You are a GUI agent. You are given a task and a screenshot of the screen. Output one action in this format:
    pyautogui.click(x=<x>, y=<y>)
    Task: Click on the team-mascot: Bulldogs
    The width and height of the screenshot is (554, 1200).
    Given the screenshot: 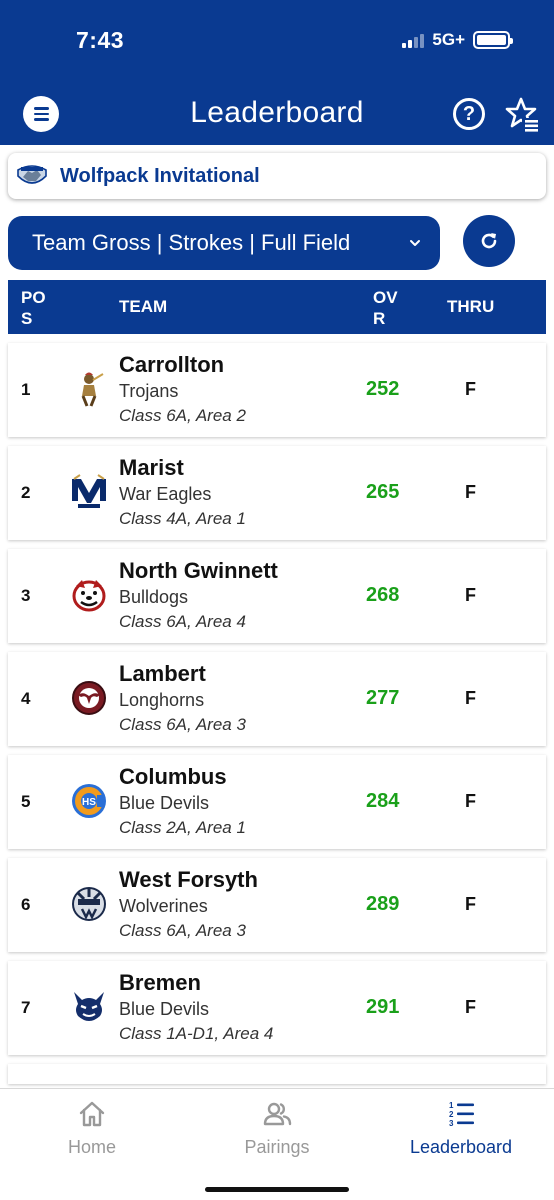 What is the action you would take?
    pyautogui.click(x=154, y=597)
    